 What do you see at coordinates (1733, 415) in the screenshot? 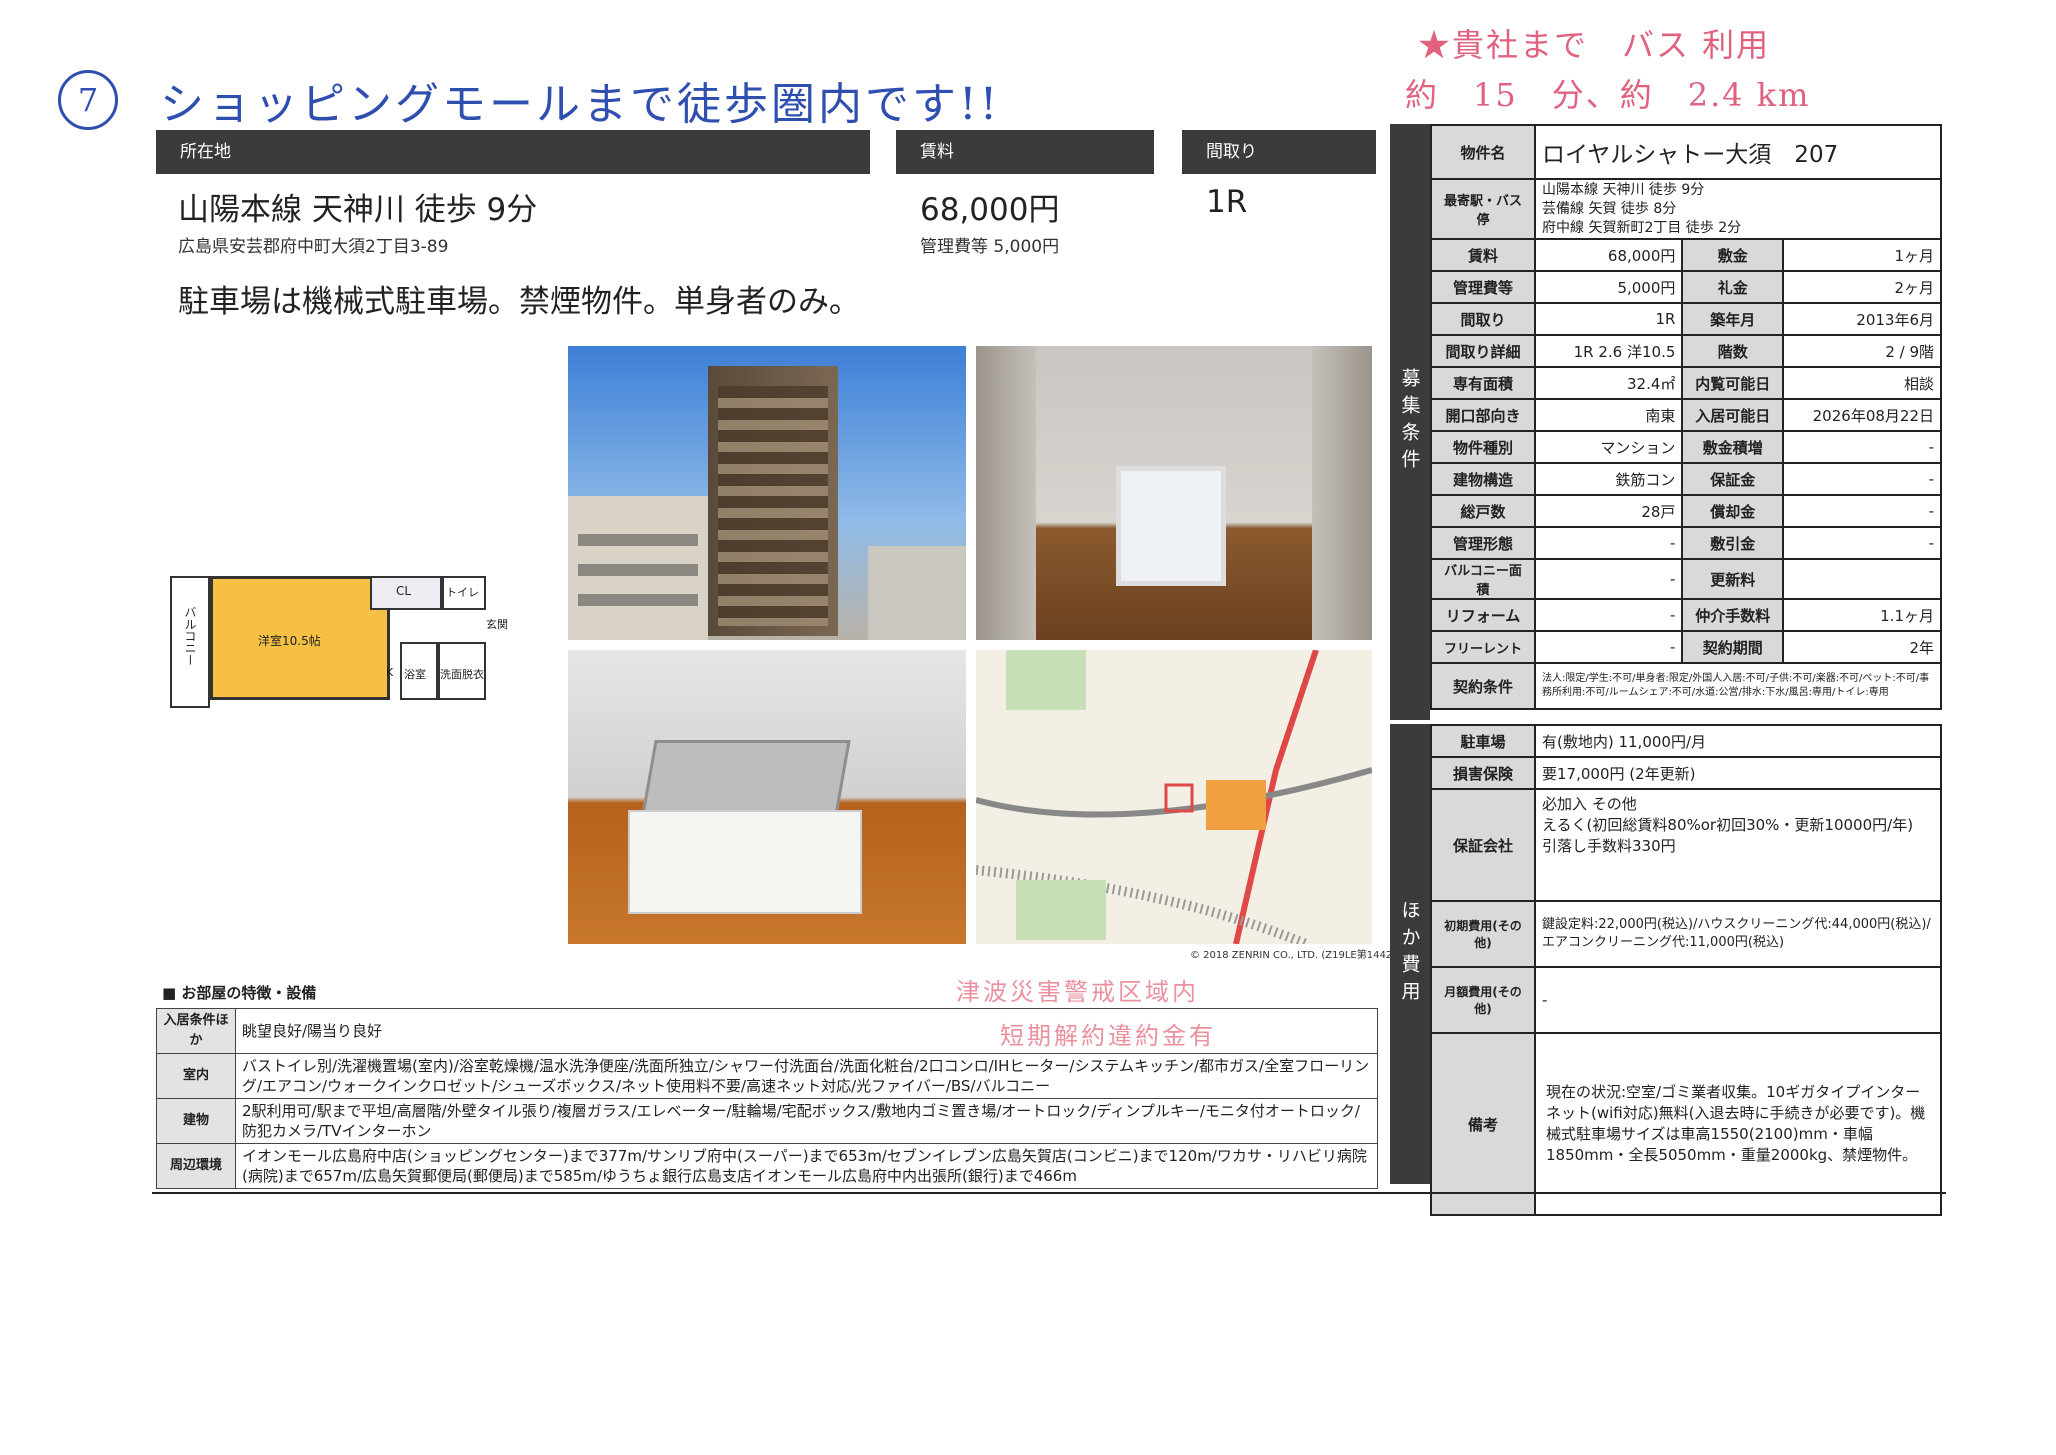
I see `spec-label: 入居可能日` at bounding box center [1733, 415].